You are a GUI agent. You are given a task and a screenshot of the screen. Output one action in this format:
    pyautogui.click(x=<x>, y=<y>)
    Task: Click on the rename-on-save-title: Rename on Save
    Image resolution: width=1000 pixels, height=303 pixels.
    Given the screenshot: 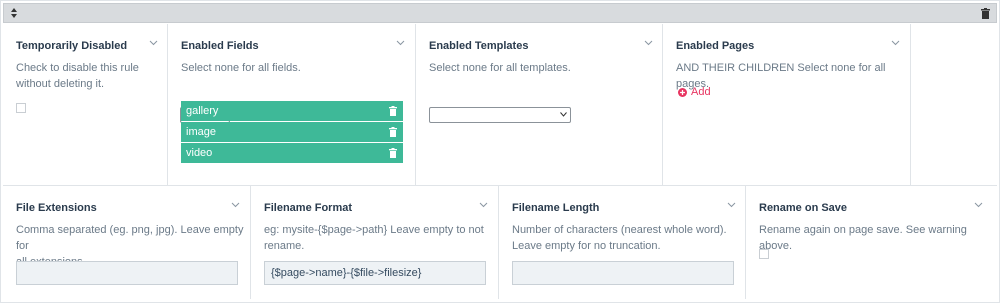 What is the action you would take?
    pyautogui.click(x=803, y=208)
    